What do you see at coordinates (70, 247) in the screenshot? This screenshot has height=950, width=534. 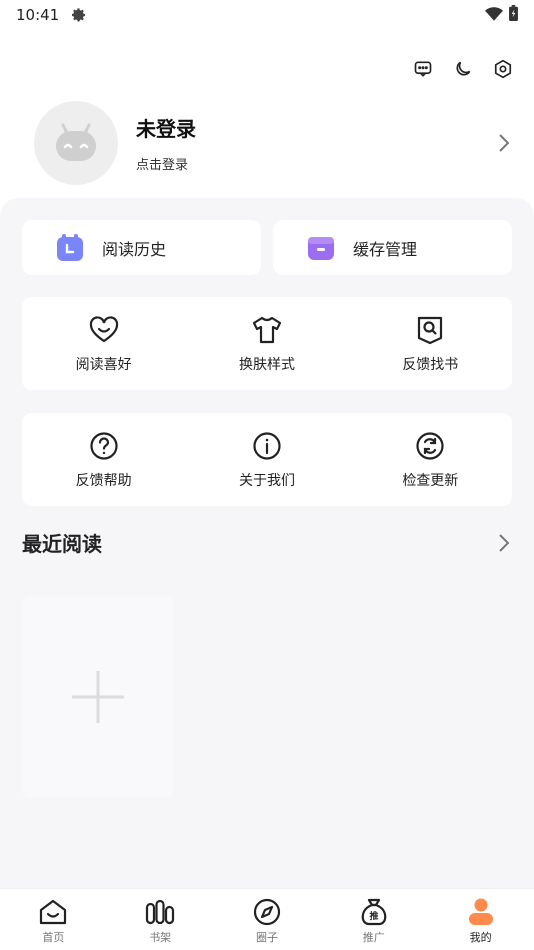 I see `reading-history-icon` at bounding box center [70, 247].